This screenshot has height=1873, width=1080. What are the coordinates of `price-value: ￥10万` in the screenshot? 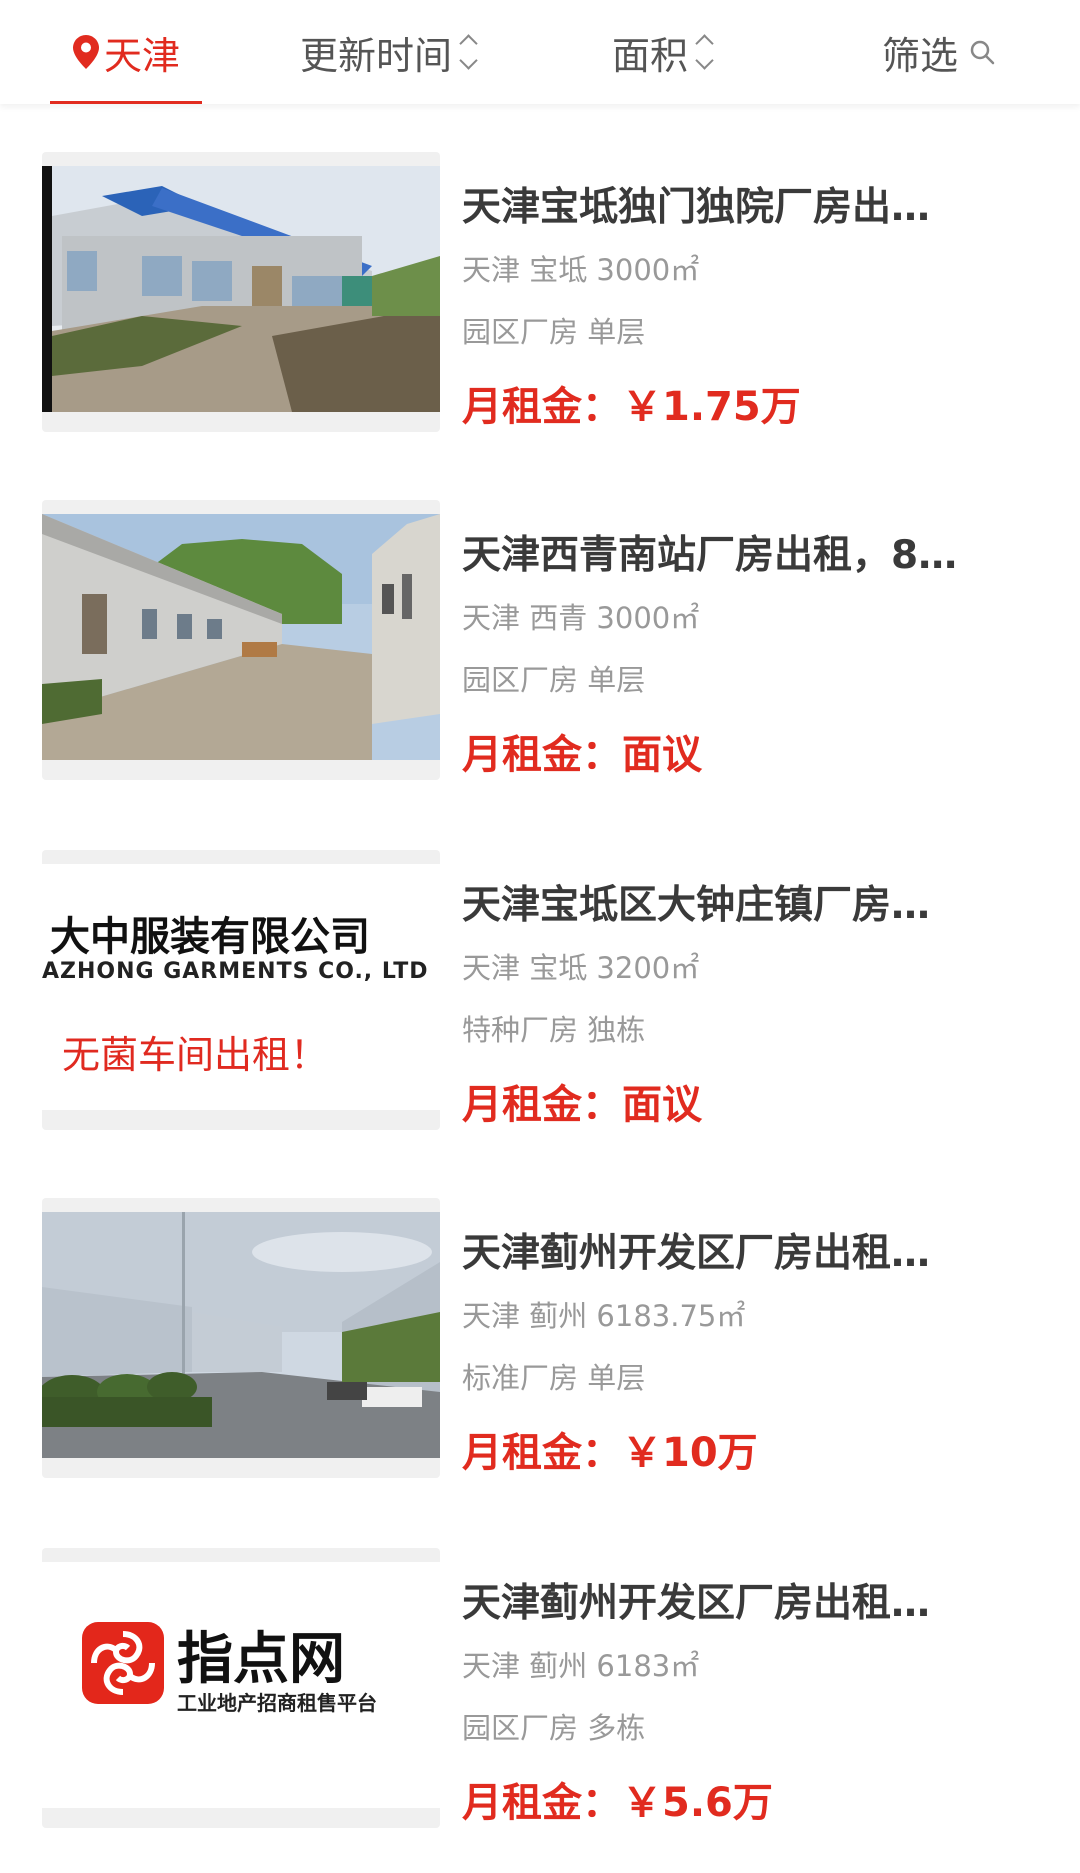 It's located at (690, 1453).